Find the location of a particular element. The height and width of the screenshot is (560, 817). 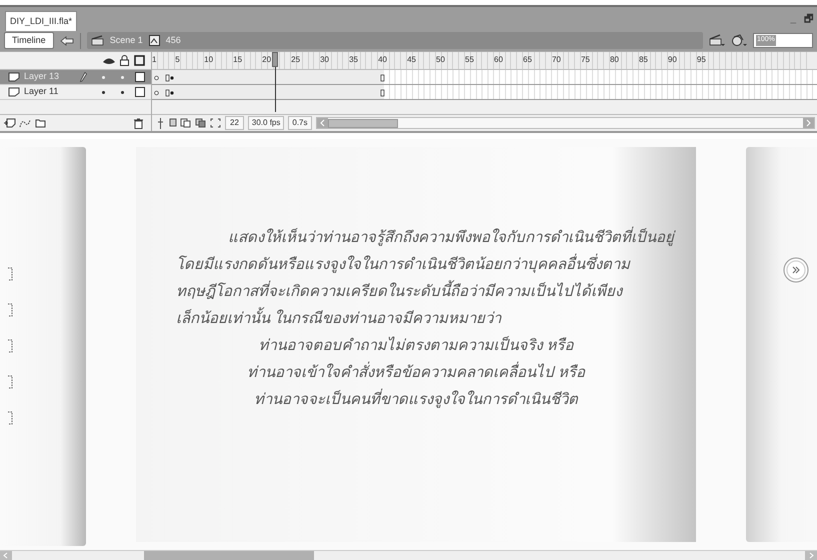

frame-number: 35 is located at coordinates (353, 60).